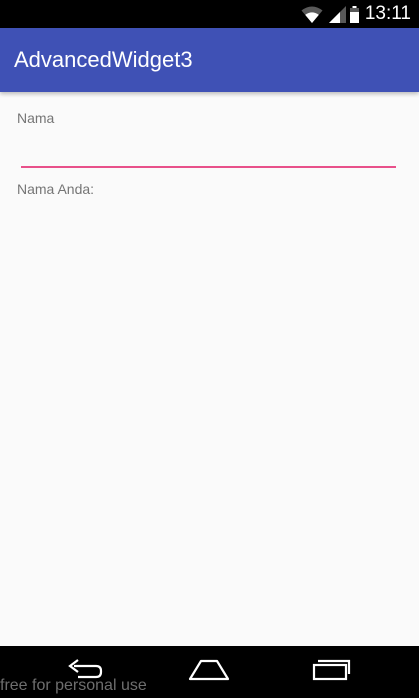  Describe the element at coordinates (387, 13) in the screenshot. I see `status-time: 13:11` at that location.